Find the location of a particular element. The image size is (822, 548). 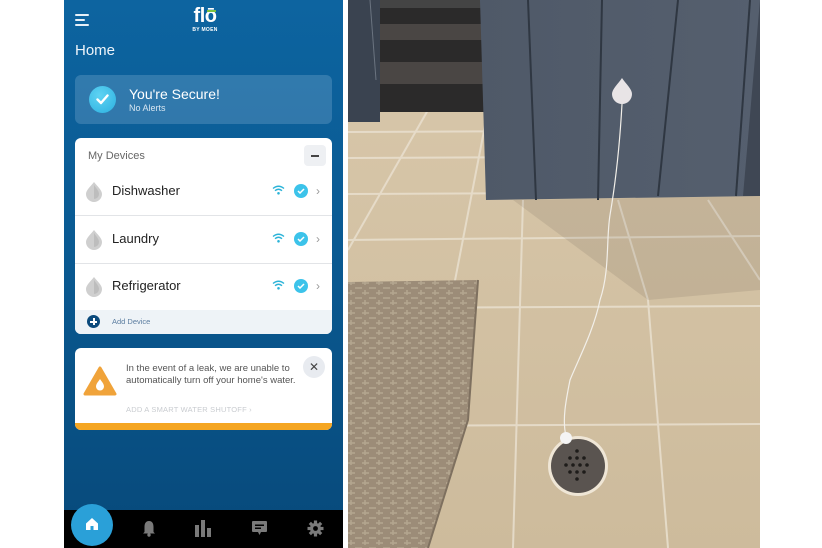

nav-alerts is located at coordinates (149, 531).